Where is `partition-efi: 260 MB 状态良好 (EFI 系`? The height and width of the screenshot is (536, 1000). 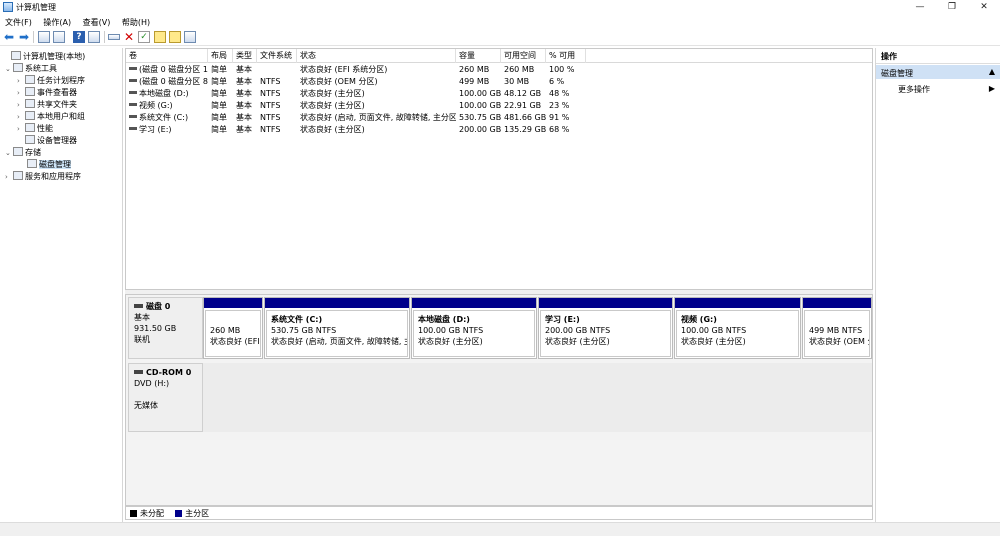
partition-efi: 260 MB 状态良好 (EFI 系 is located at coordinates (233, 328).